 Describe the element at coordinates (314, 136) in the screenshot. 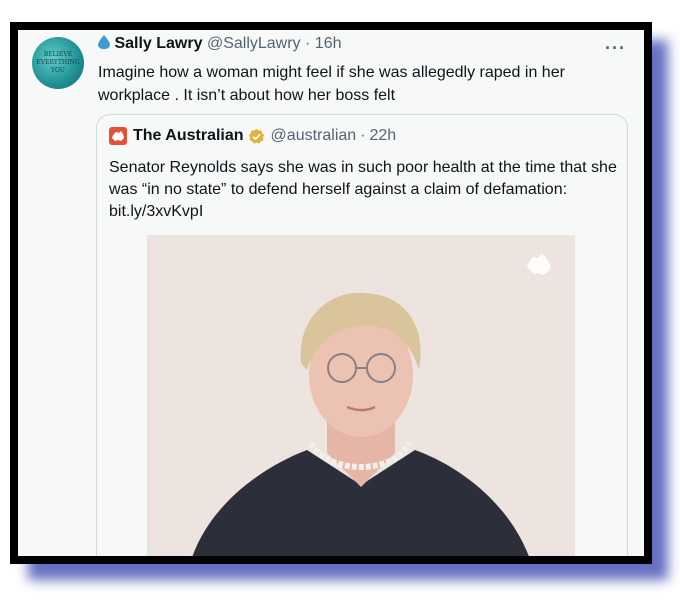

I see `quoted-author-handle: @australian` at that location.